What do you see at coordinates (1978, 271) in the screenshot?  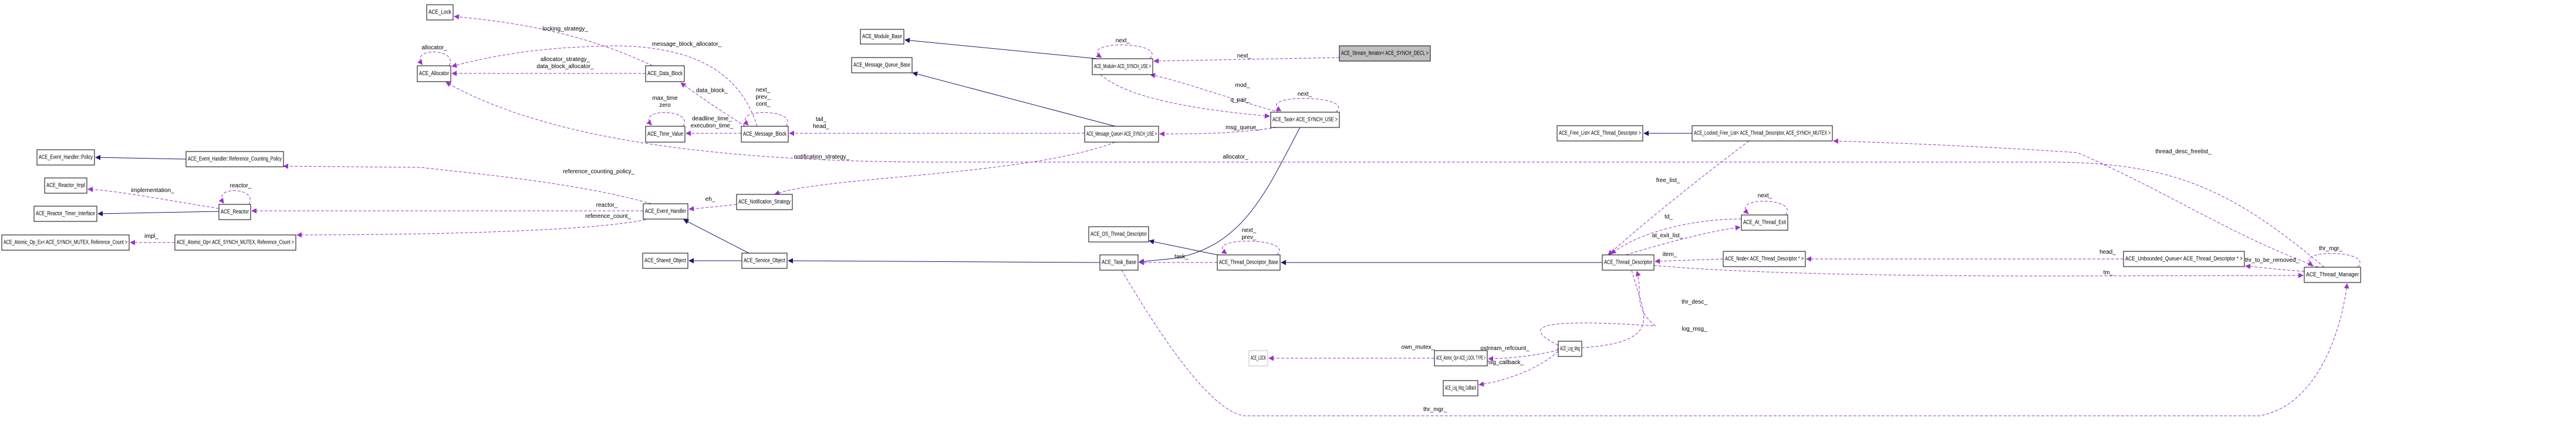 I see `usage-edge-ace_thread_descriptor-to-ace_thread_manager` at bounding box center [1978, 271].